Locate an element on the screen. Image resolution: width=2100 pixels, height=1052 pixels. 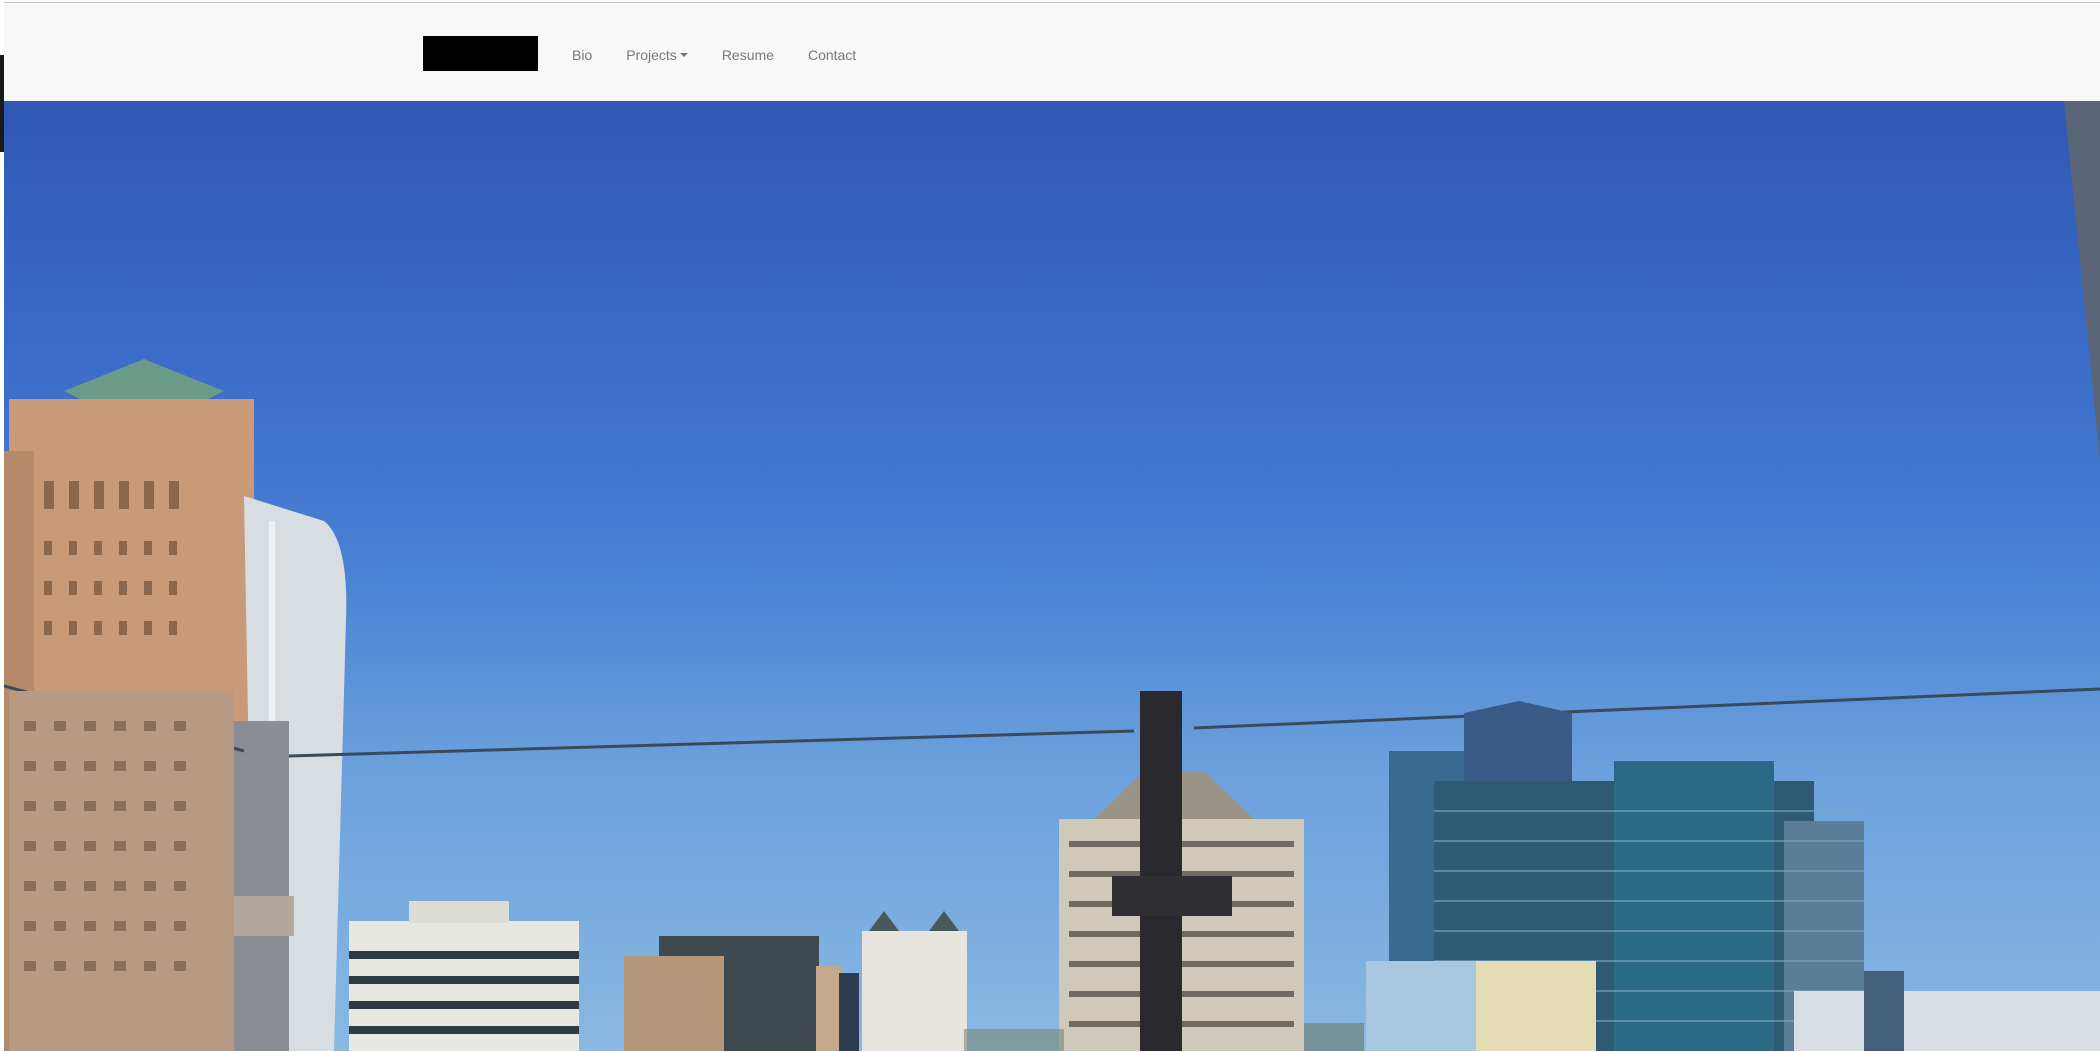
small-dark-building-shape is located at coordinates (849, 1012).